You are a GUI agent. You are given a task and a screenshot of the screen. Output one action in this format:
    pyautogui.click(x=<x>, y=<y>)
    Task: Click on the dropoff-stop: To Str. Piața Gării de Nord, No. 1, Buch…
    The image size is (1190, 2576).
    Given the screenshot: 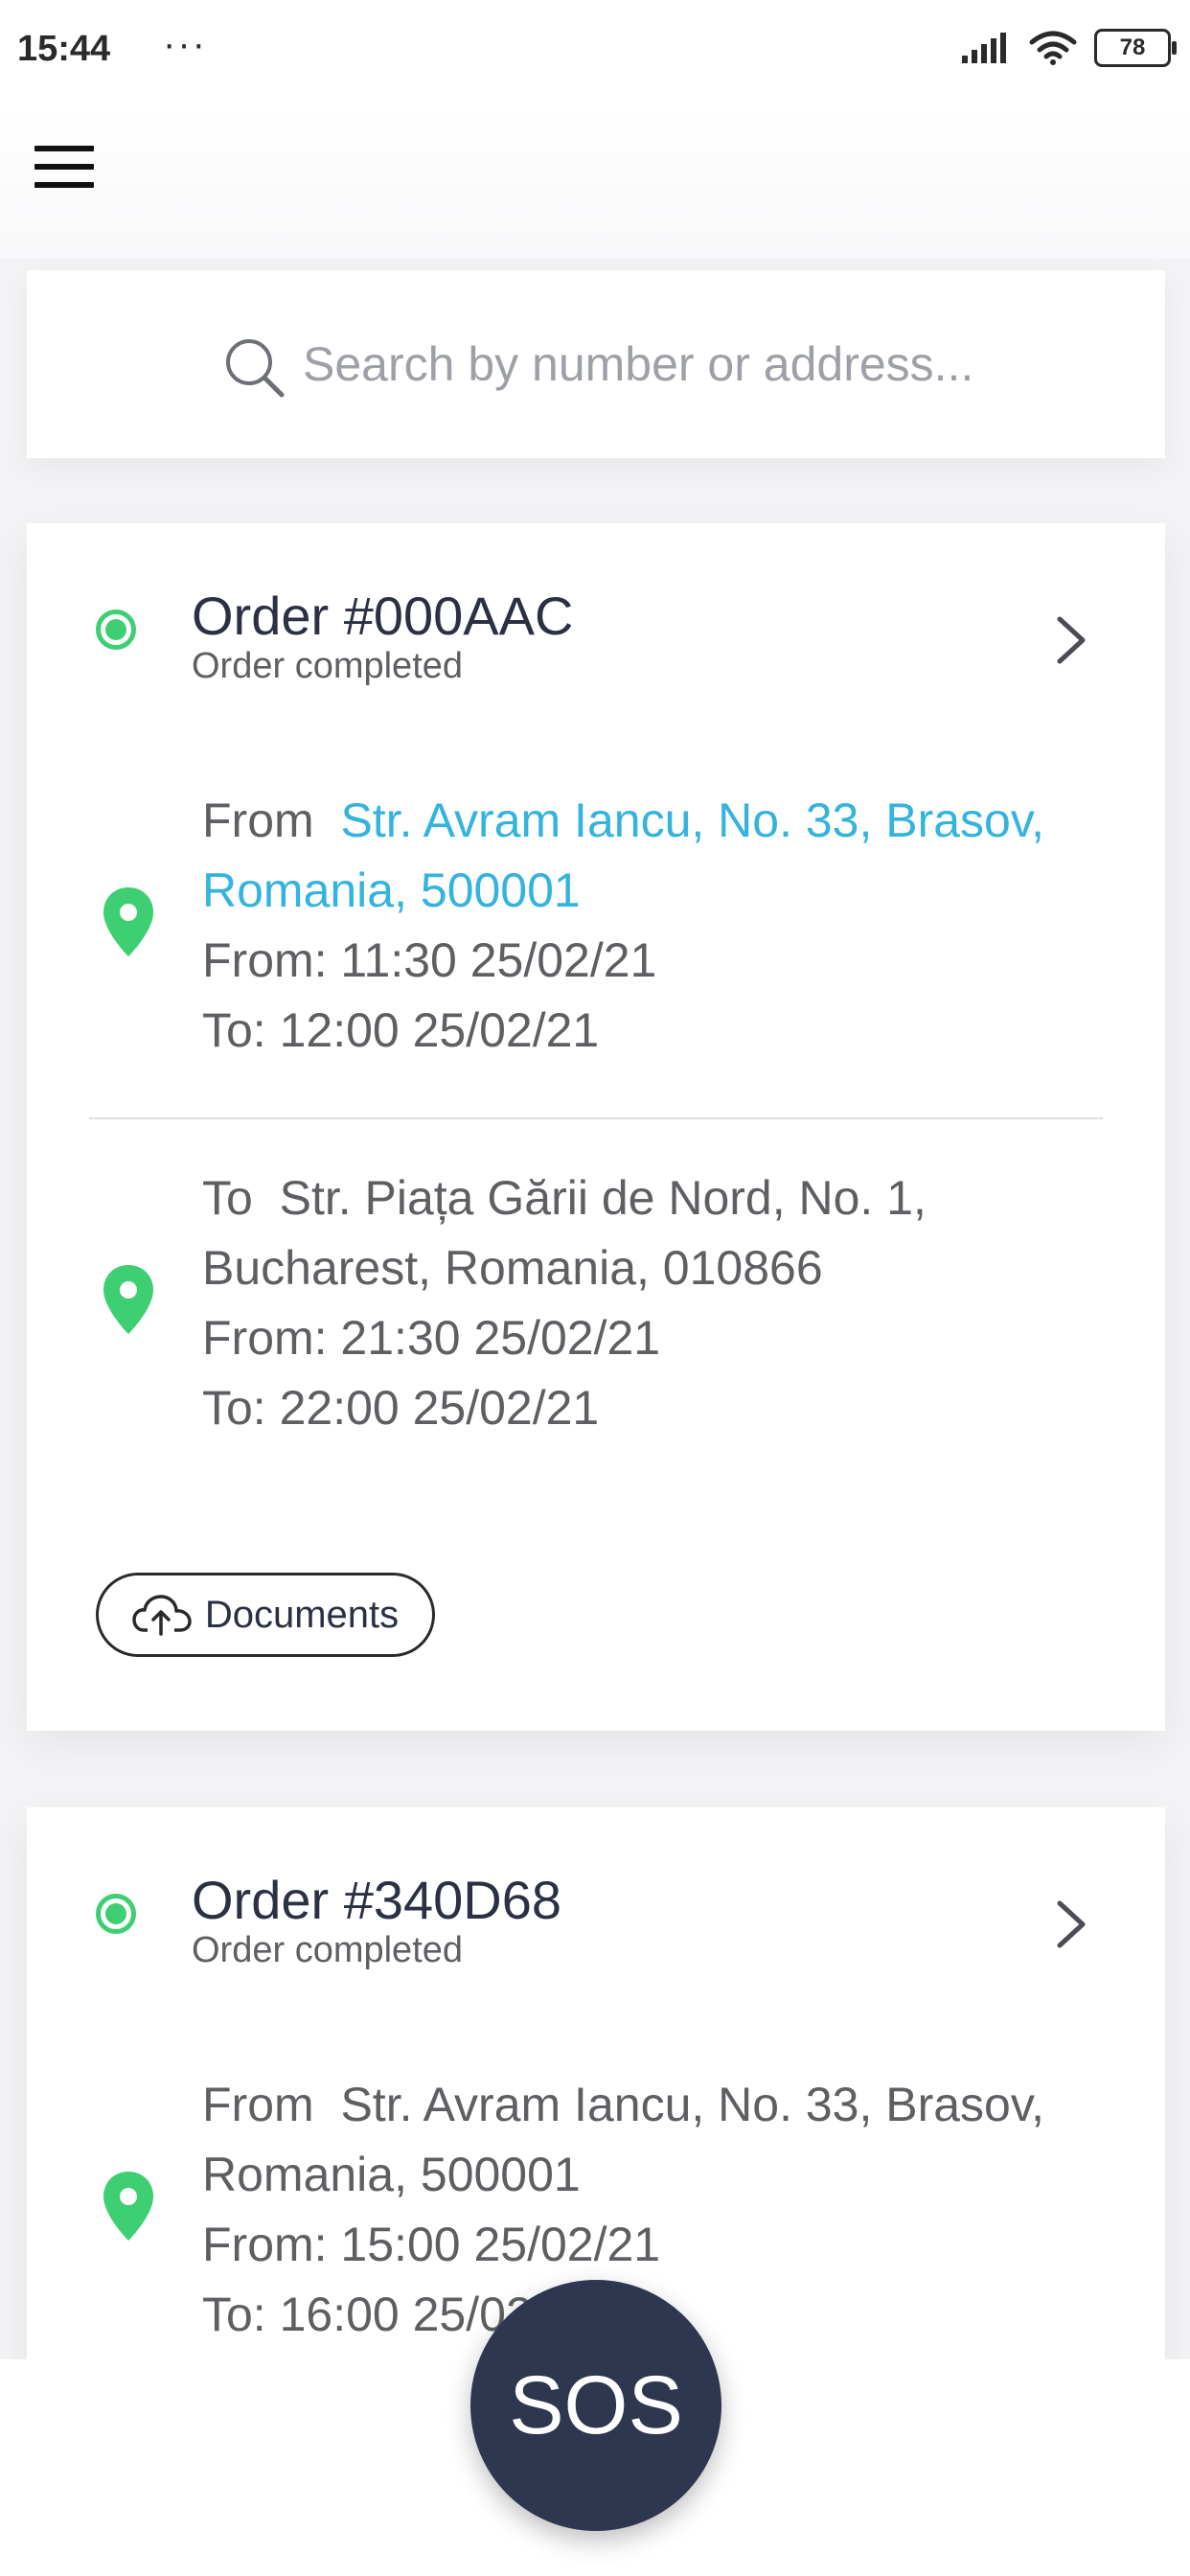 What is the action you would take?
    pyautogui.click(x=596, y=1321)
    